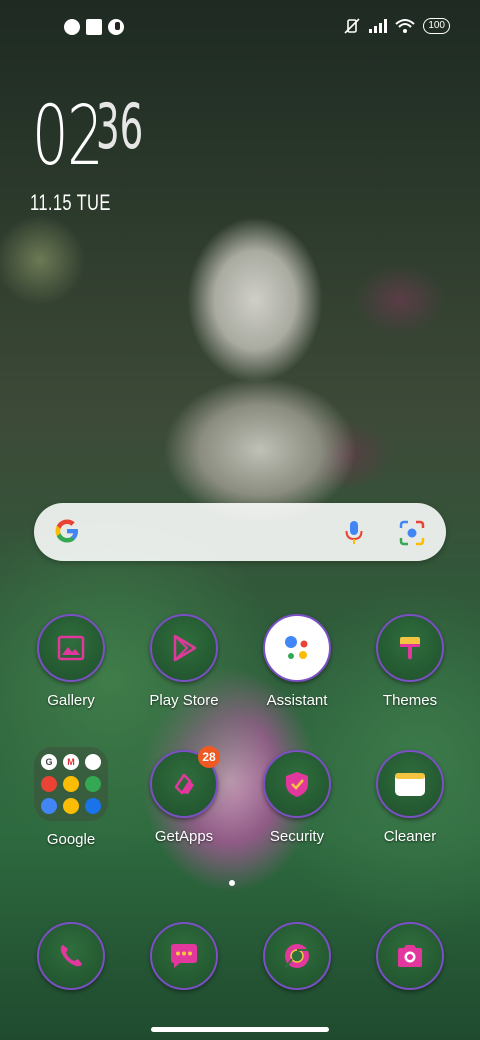  Describe the element at coordinates (297, 700) in the screenshot. I see `app-label: Assistant` at that location.